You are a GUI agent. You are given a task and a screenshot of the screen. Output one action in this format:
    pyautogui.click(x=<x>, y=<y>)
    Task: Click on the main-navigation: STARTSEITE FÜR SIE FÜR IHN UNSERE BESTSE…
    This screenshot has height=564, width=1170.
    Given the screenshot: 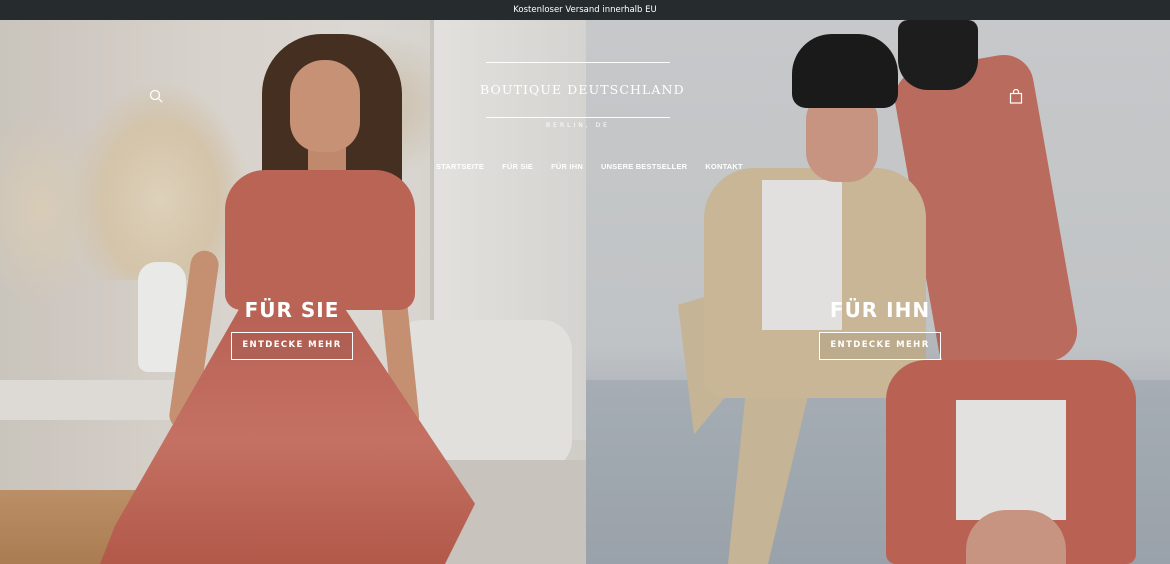 What is the action you would take?
    pyautogui.click(x=589, y=168)
    